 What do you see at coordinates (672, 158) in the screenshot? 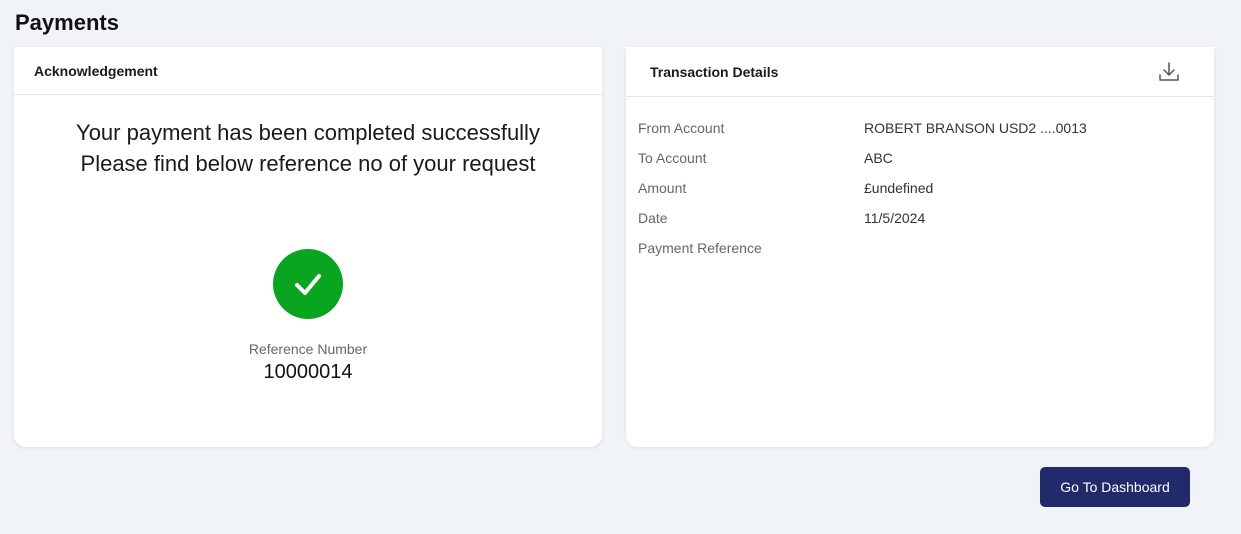
I see `detail-label: To Account` at bounding box center [672, 158].